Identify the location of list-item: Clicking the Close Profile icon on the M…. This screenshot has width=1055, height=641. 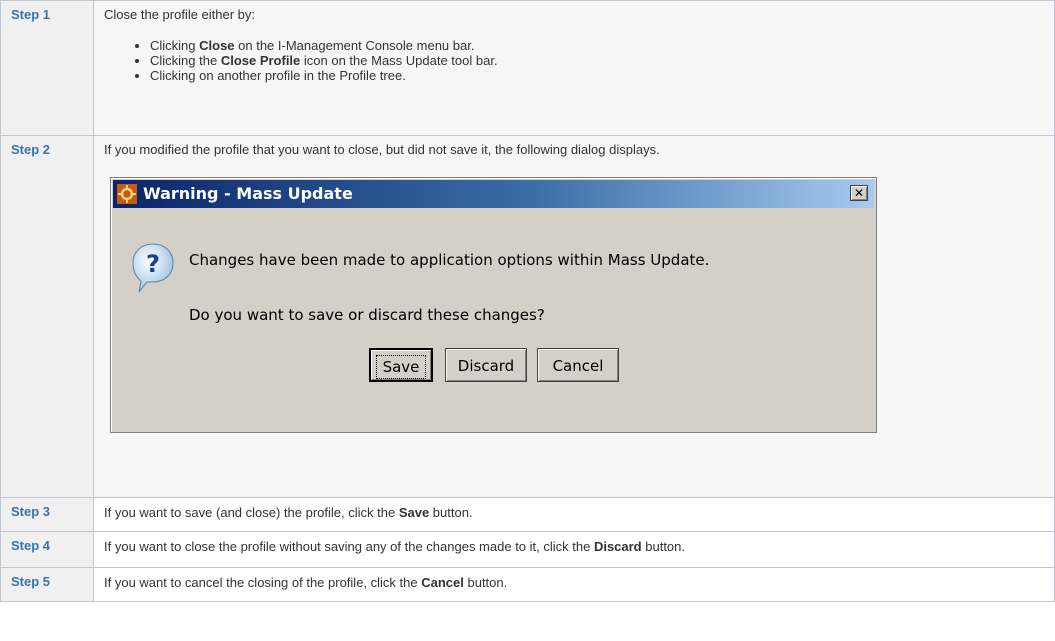
(602, 60).